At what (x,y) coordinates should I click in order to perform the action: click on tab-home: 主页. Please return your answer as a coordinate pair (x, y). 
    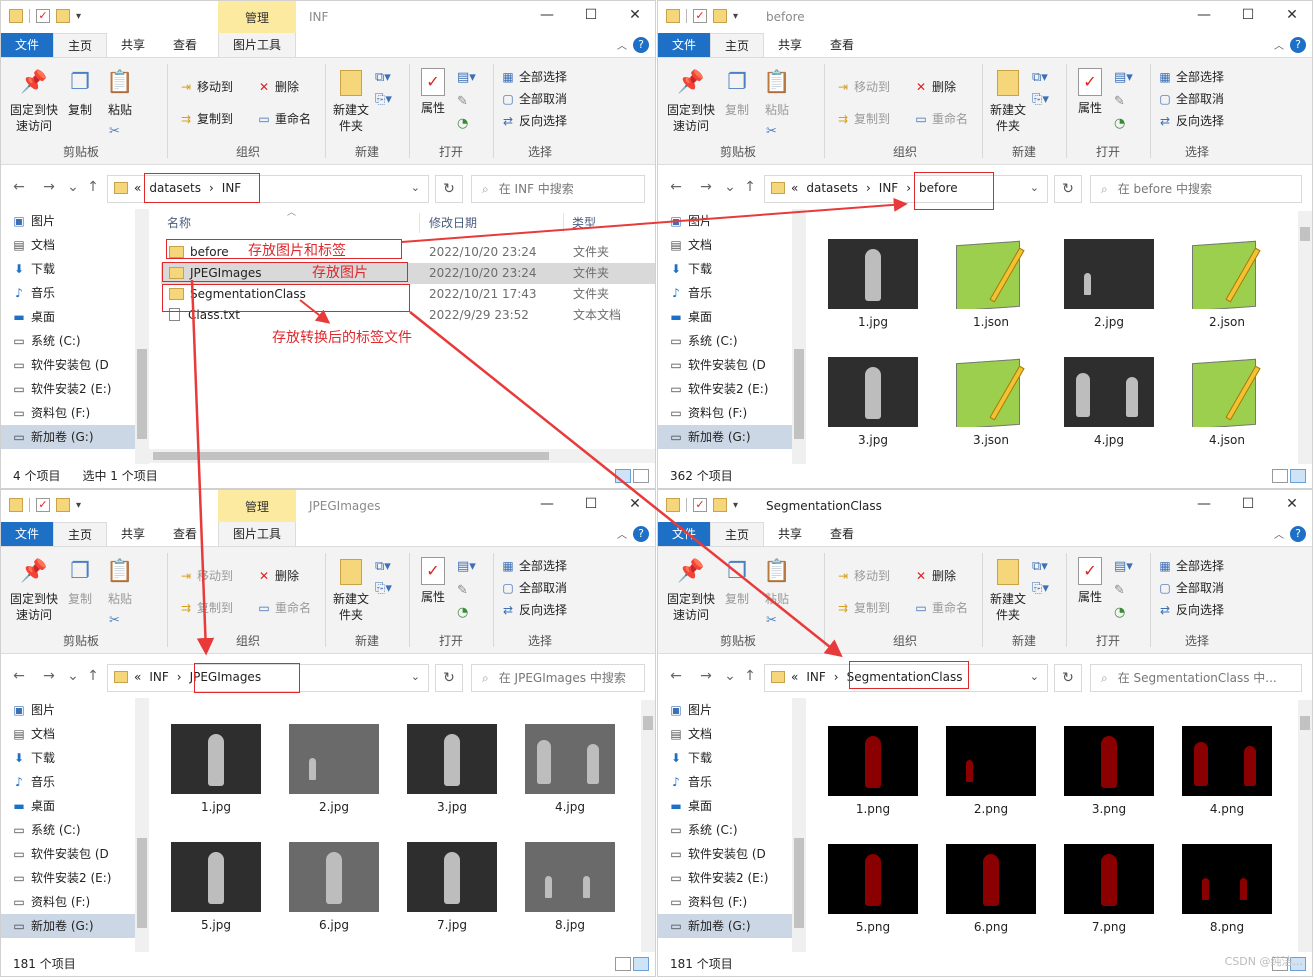
    Looking at the image, I should click on (737, 45).